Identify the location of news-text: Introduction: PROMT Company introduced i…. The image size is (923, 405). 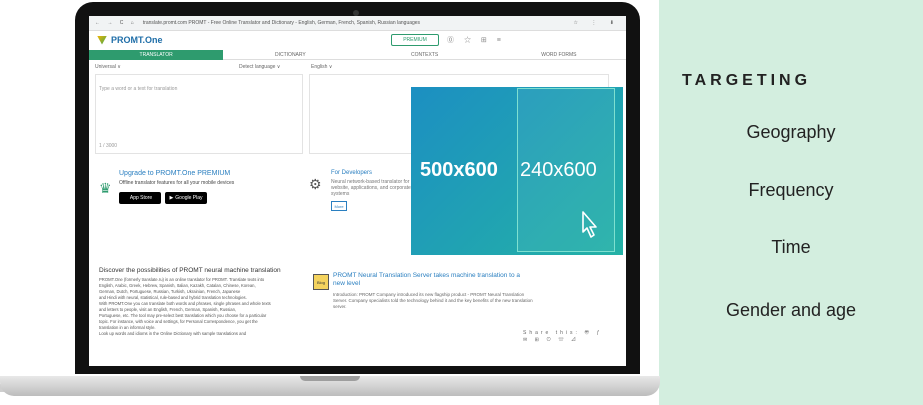
(433, 300).